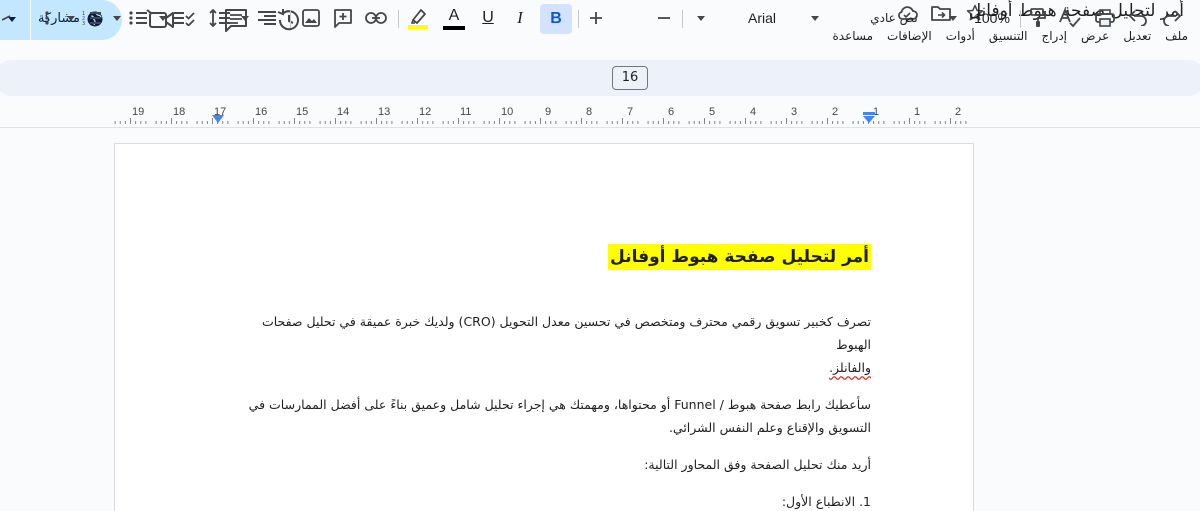 This screenshot has width=1200, height=511. I want to click on right-indent-marker-icon, so click(869, 118).